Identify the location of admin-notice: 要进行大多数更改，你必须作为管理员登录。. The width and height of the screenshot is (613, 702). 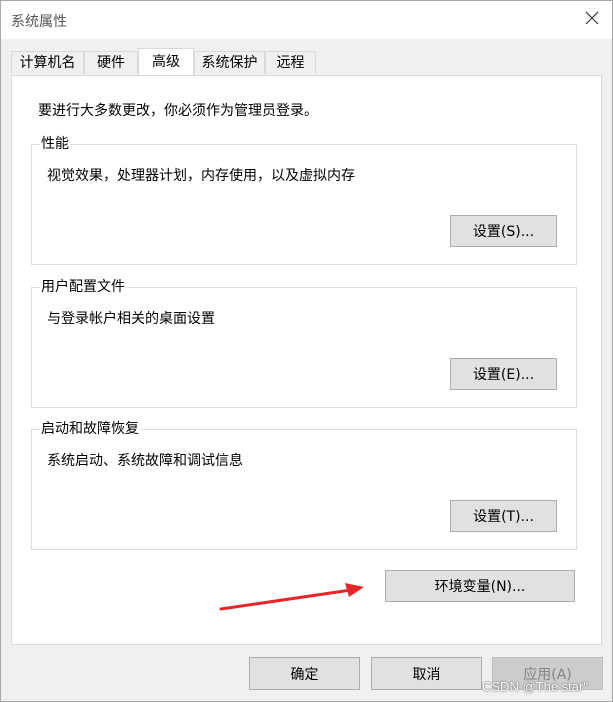
(178, 111).